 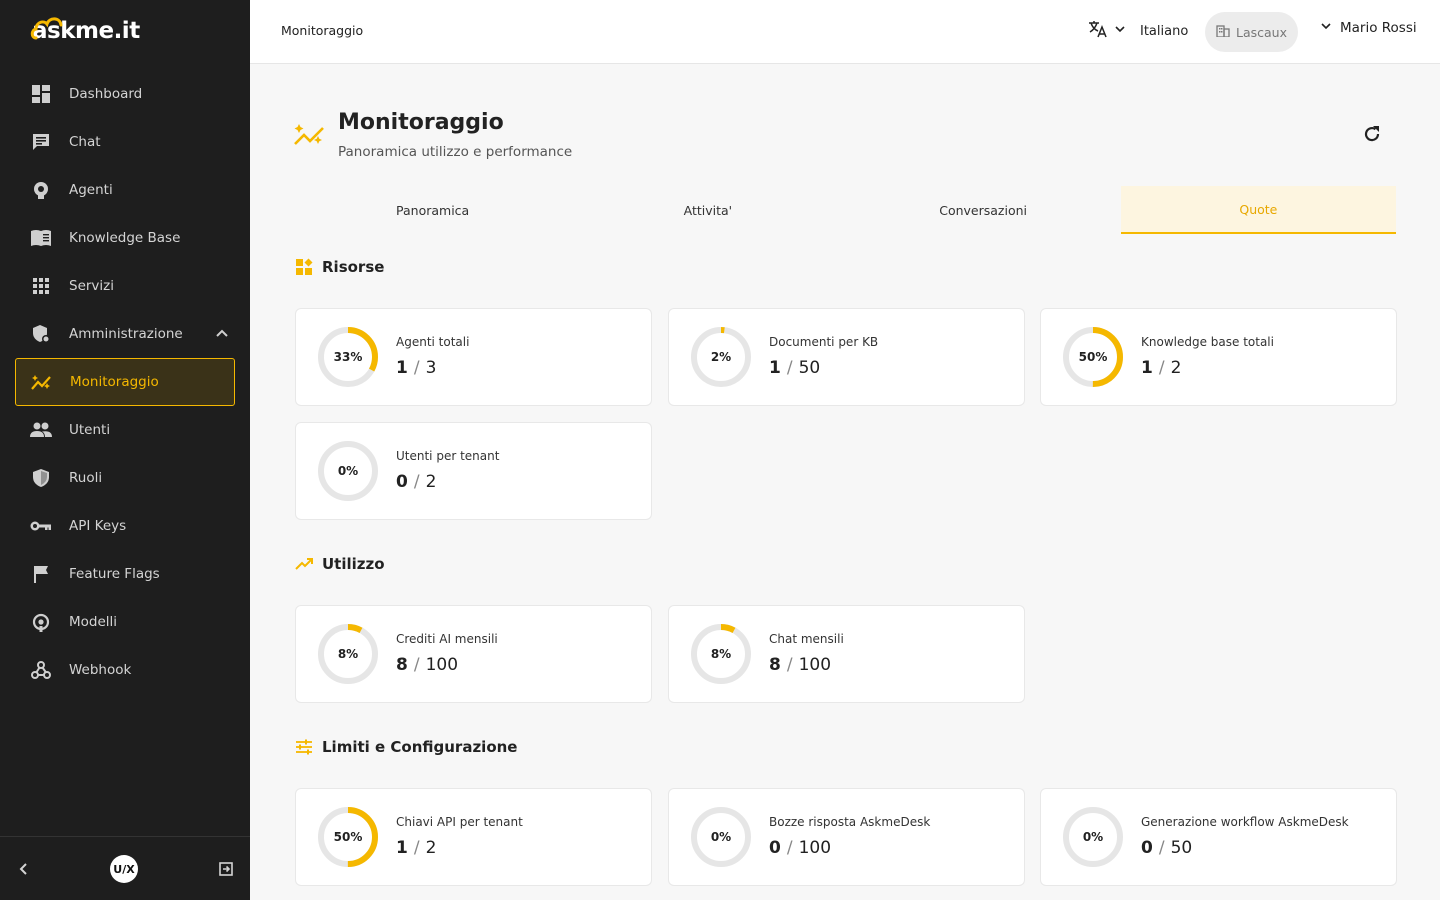 What do you see at coordinates (114, 382) in the screenshot?
I see `sidebar-item-label: Monitoraggio` at bounding box center [114, 382].